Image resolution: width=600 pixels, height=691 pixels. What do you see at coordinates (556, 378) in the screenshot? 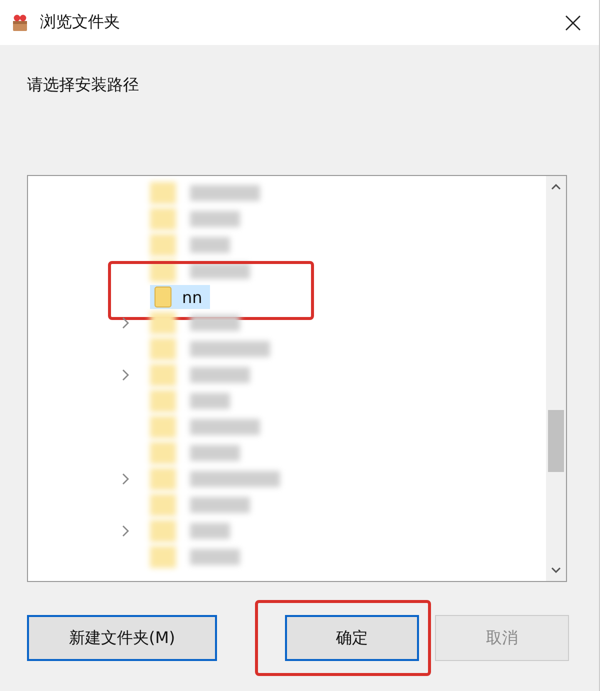
I see `scrollbar` at bounding box center [556, 378].